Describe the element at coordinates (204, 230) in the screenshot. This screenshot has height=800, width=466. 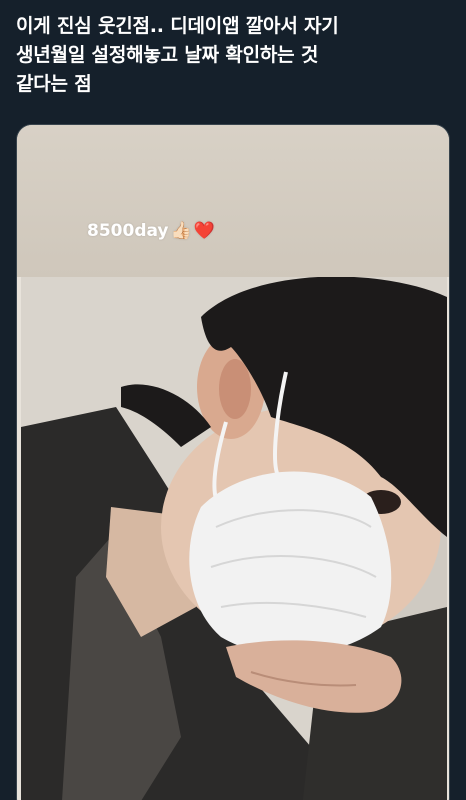
I see `heart-icon: ❤️` at that location.